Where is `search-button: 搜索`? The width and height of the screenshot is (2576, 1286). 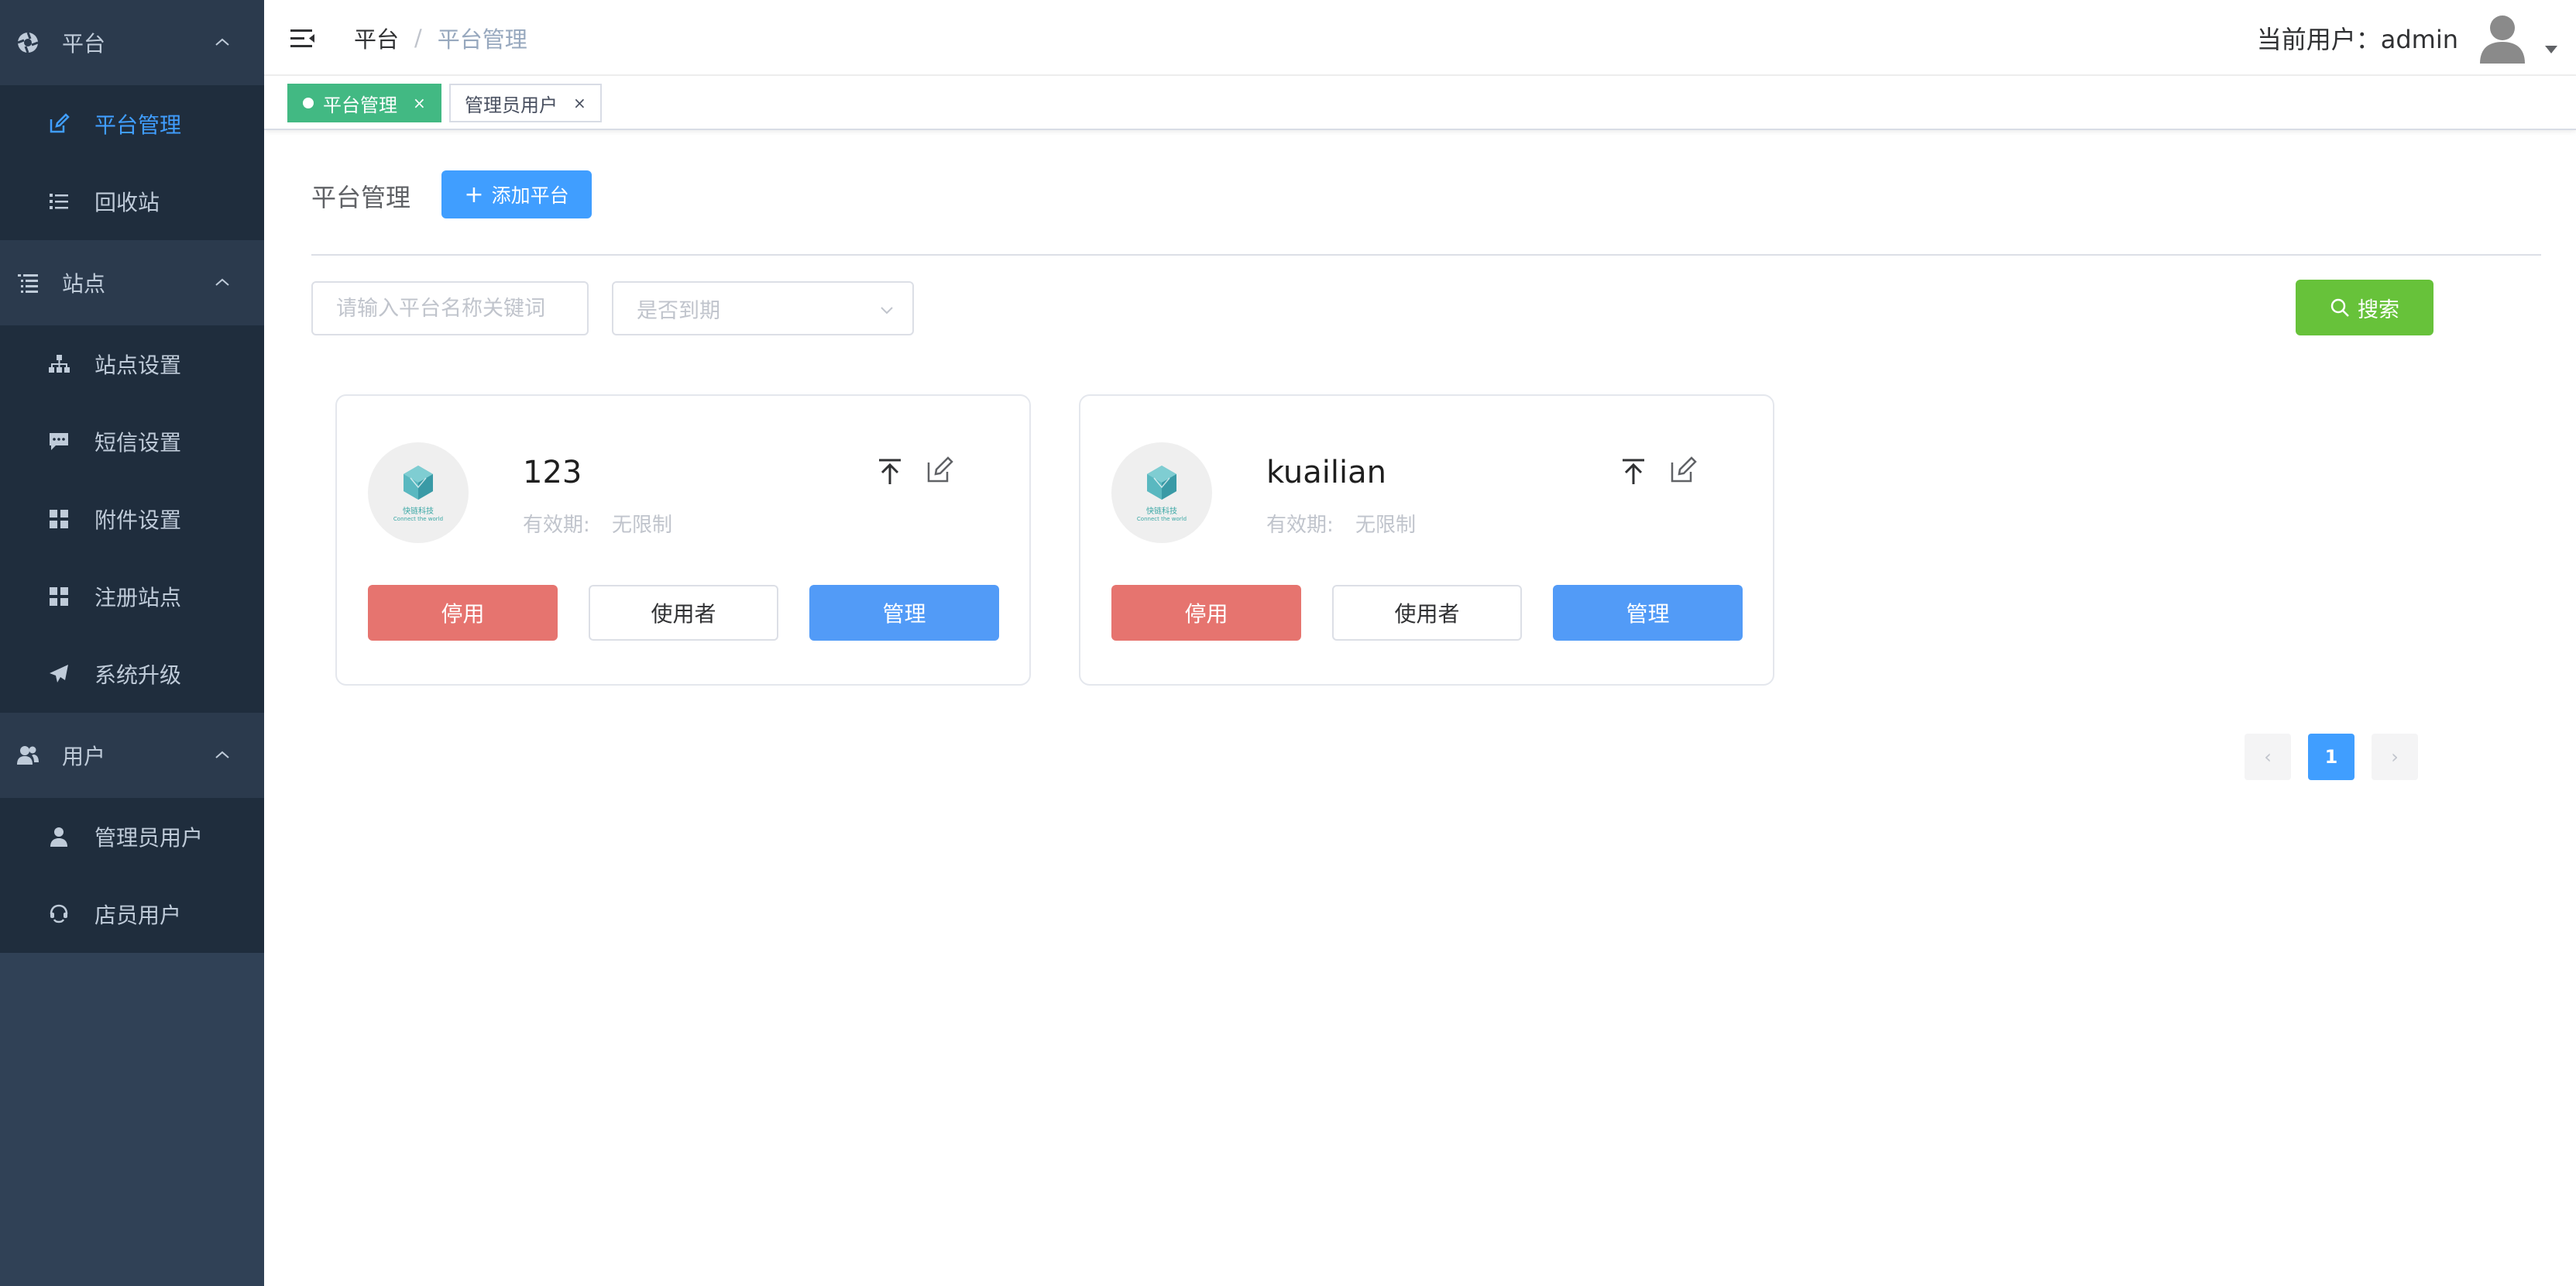
search-button: 搜索 is located at coordinates (2364, 307).